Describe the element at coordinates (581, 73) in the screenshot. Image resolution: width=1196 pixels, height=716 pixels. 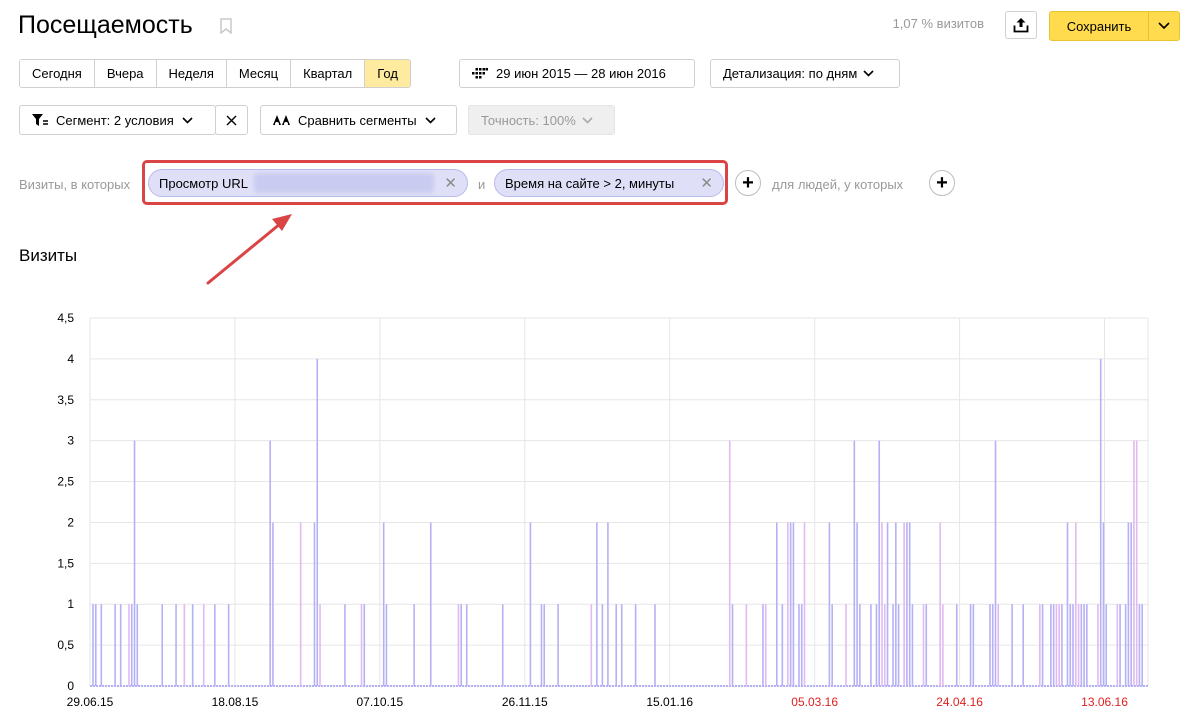
I see `date-range-label: 29 июн 2015 — 28 июн 2016` at that location.